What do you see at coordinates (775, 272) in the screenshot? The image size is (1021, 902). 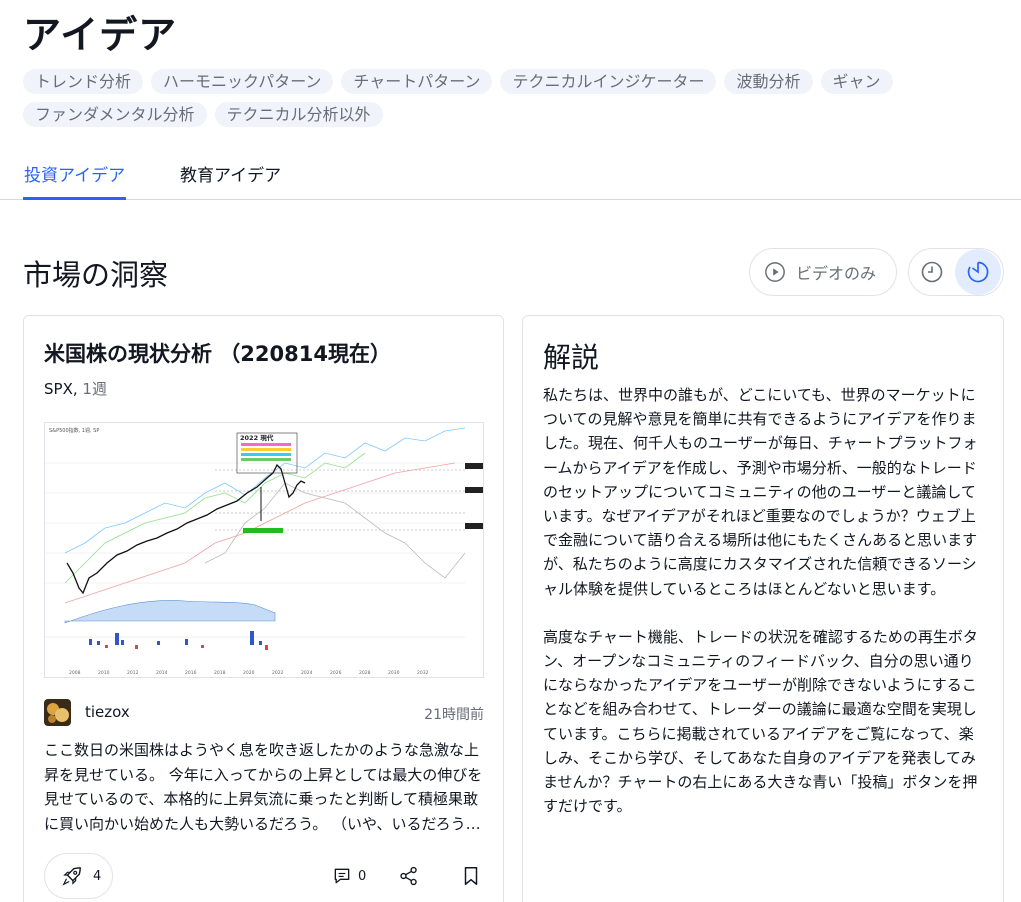 I see `play-circle-icon` at bounding box center [775, 272].